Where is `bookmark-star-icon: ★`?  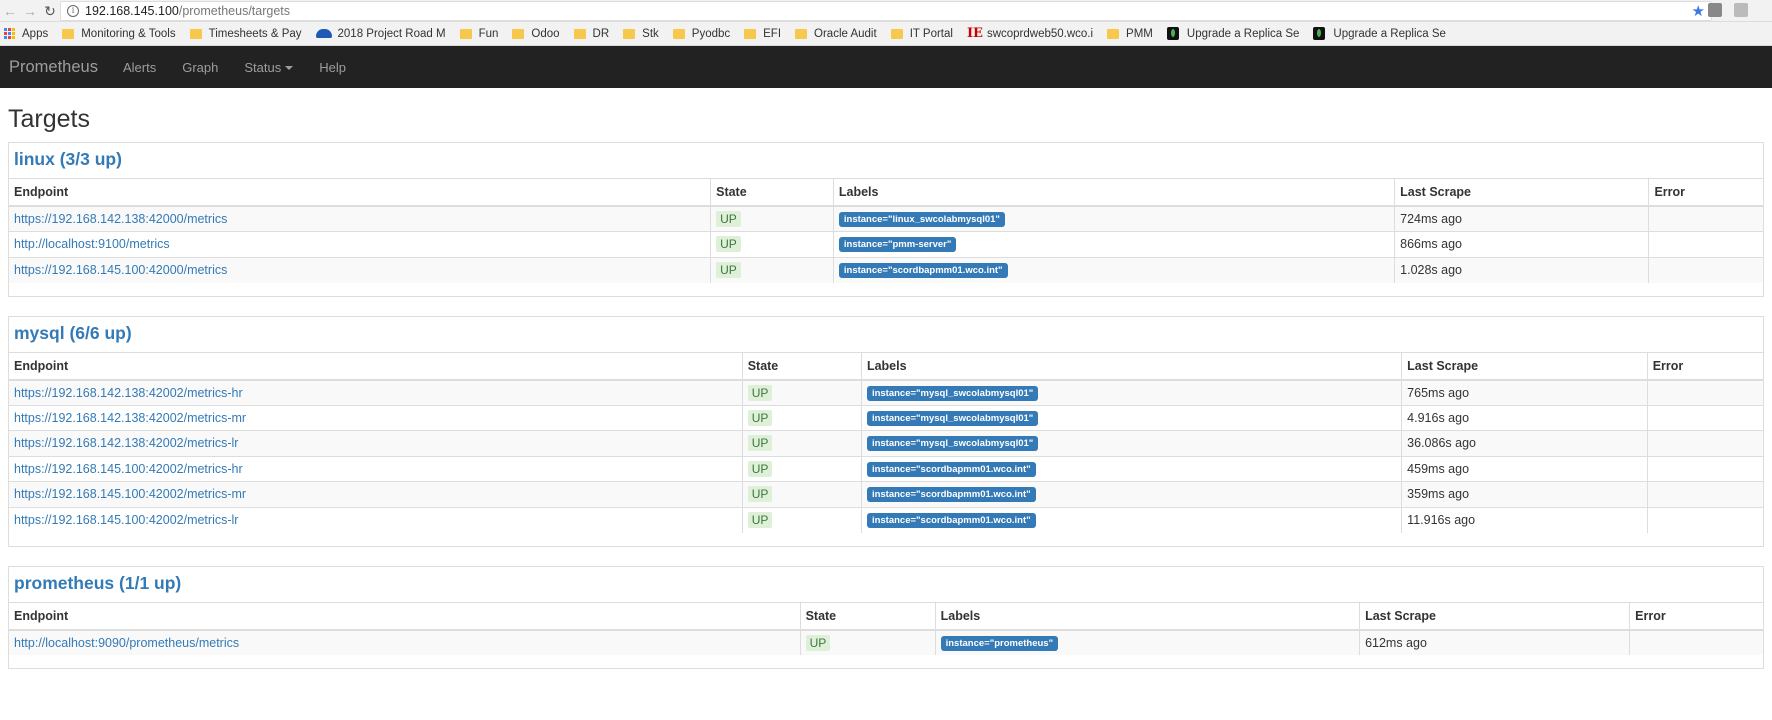 bookmark-star-icon: ★ is located at coordinates (1698, 11).